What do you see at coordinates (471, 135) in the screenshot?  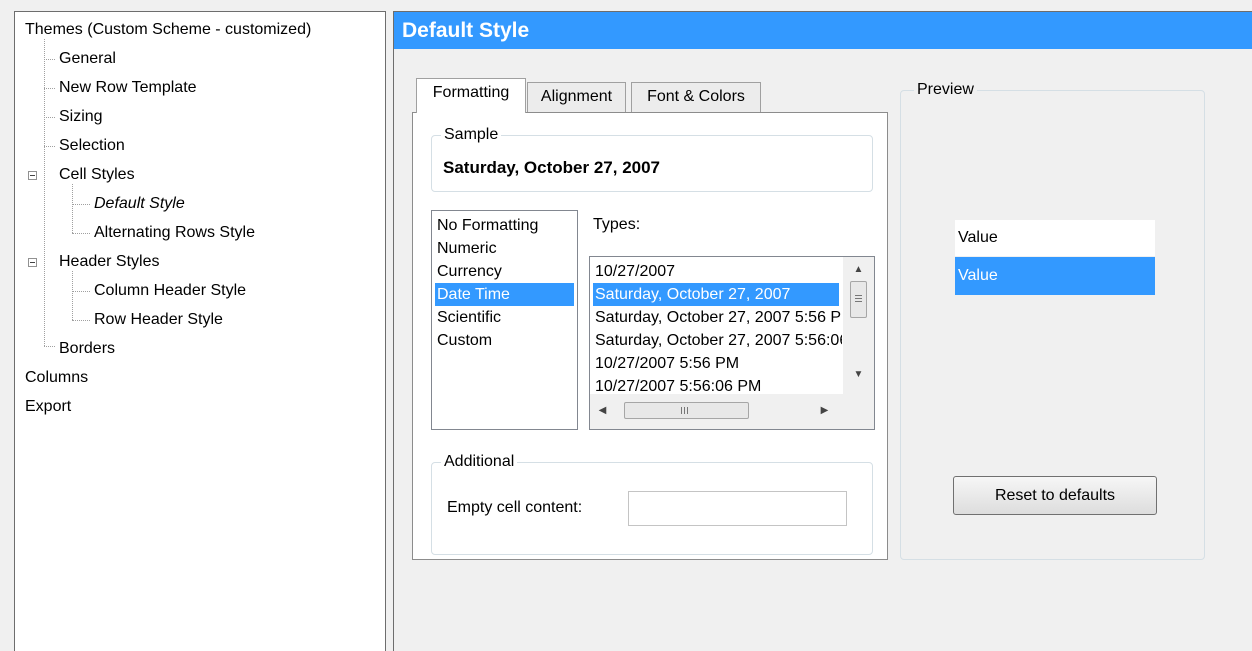 I see `sample-group-label: Sample` at bounding box center [471, 135].